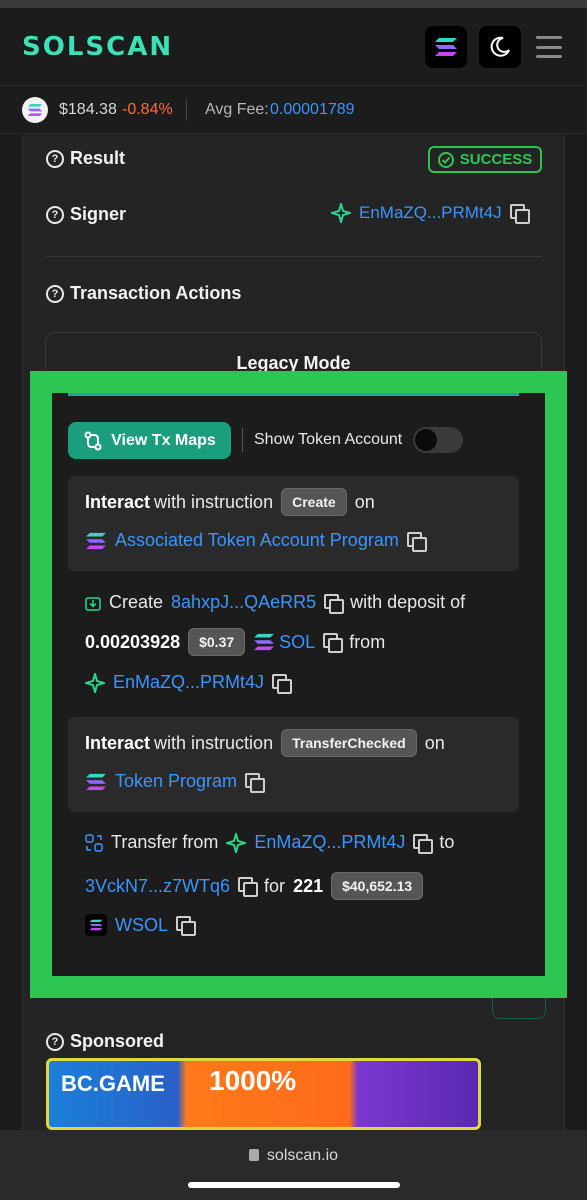  I want to click on transfer-detail-line: Transfer from EnMaZQ...PRMt4J to, so click(269, 843).